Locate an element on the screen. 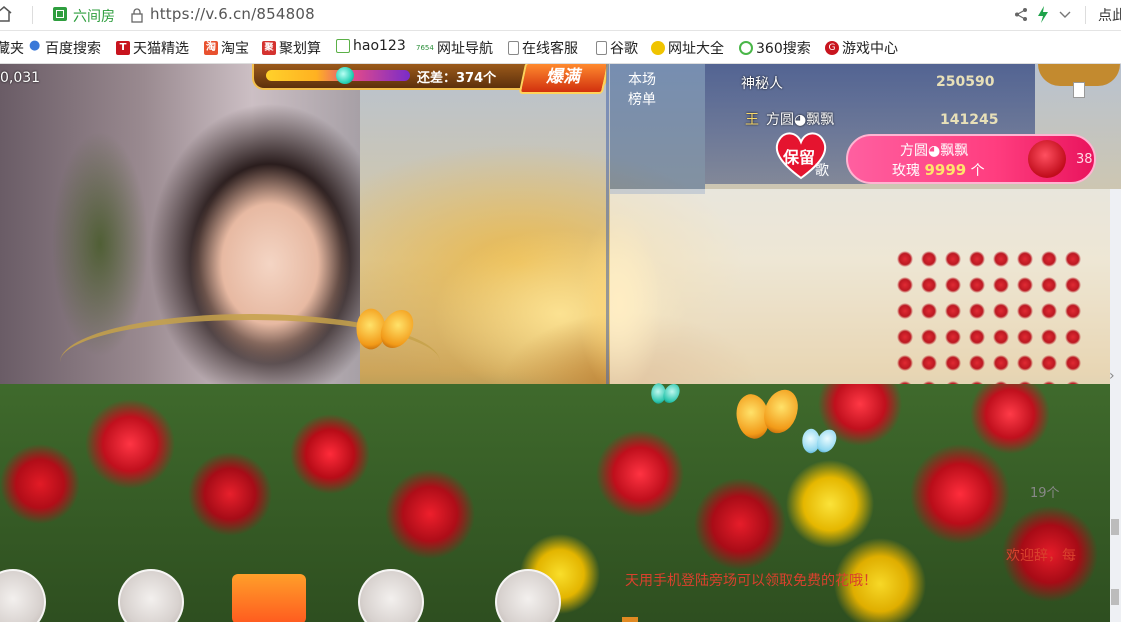 Image resolution: width=1121 pixels, height=622 pixels. bookmark-online-service: 在线客服 is located at coordinates (543, 48).